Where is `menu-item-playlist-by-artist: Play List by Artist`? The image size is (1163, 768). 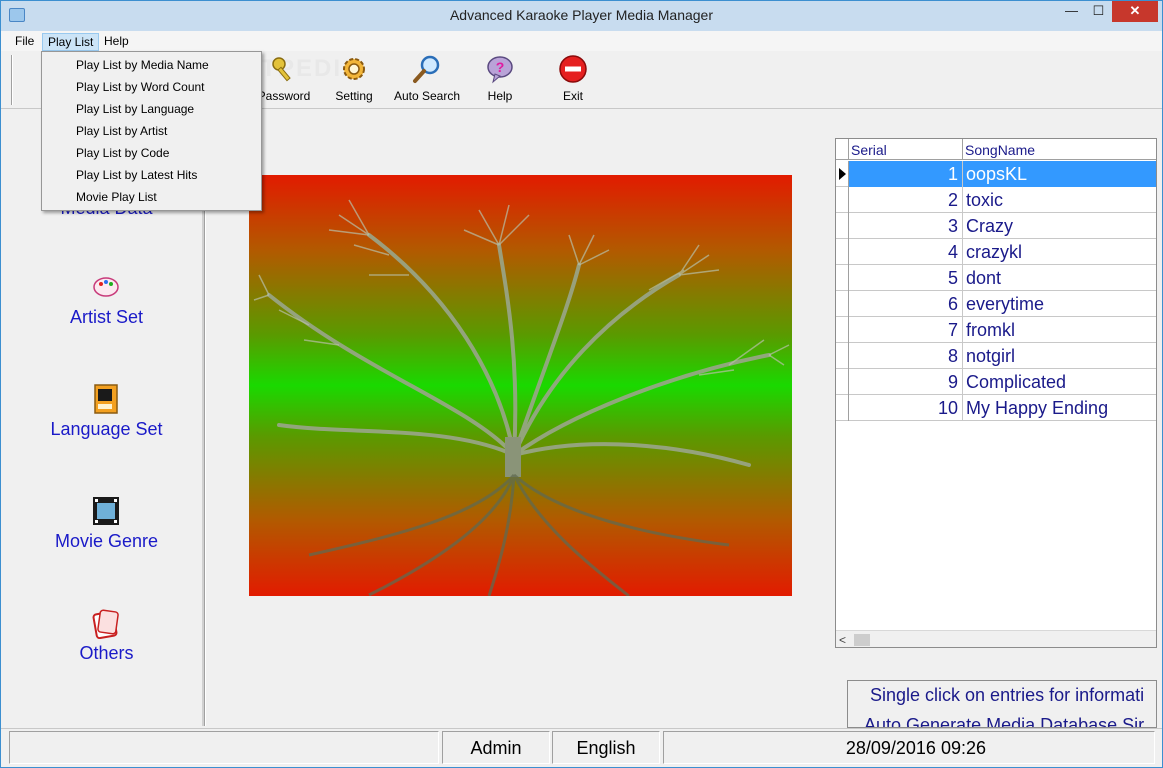 menu-item-playlist-by-artist: Play List by Artist is located at coordinates (121, 131).